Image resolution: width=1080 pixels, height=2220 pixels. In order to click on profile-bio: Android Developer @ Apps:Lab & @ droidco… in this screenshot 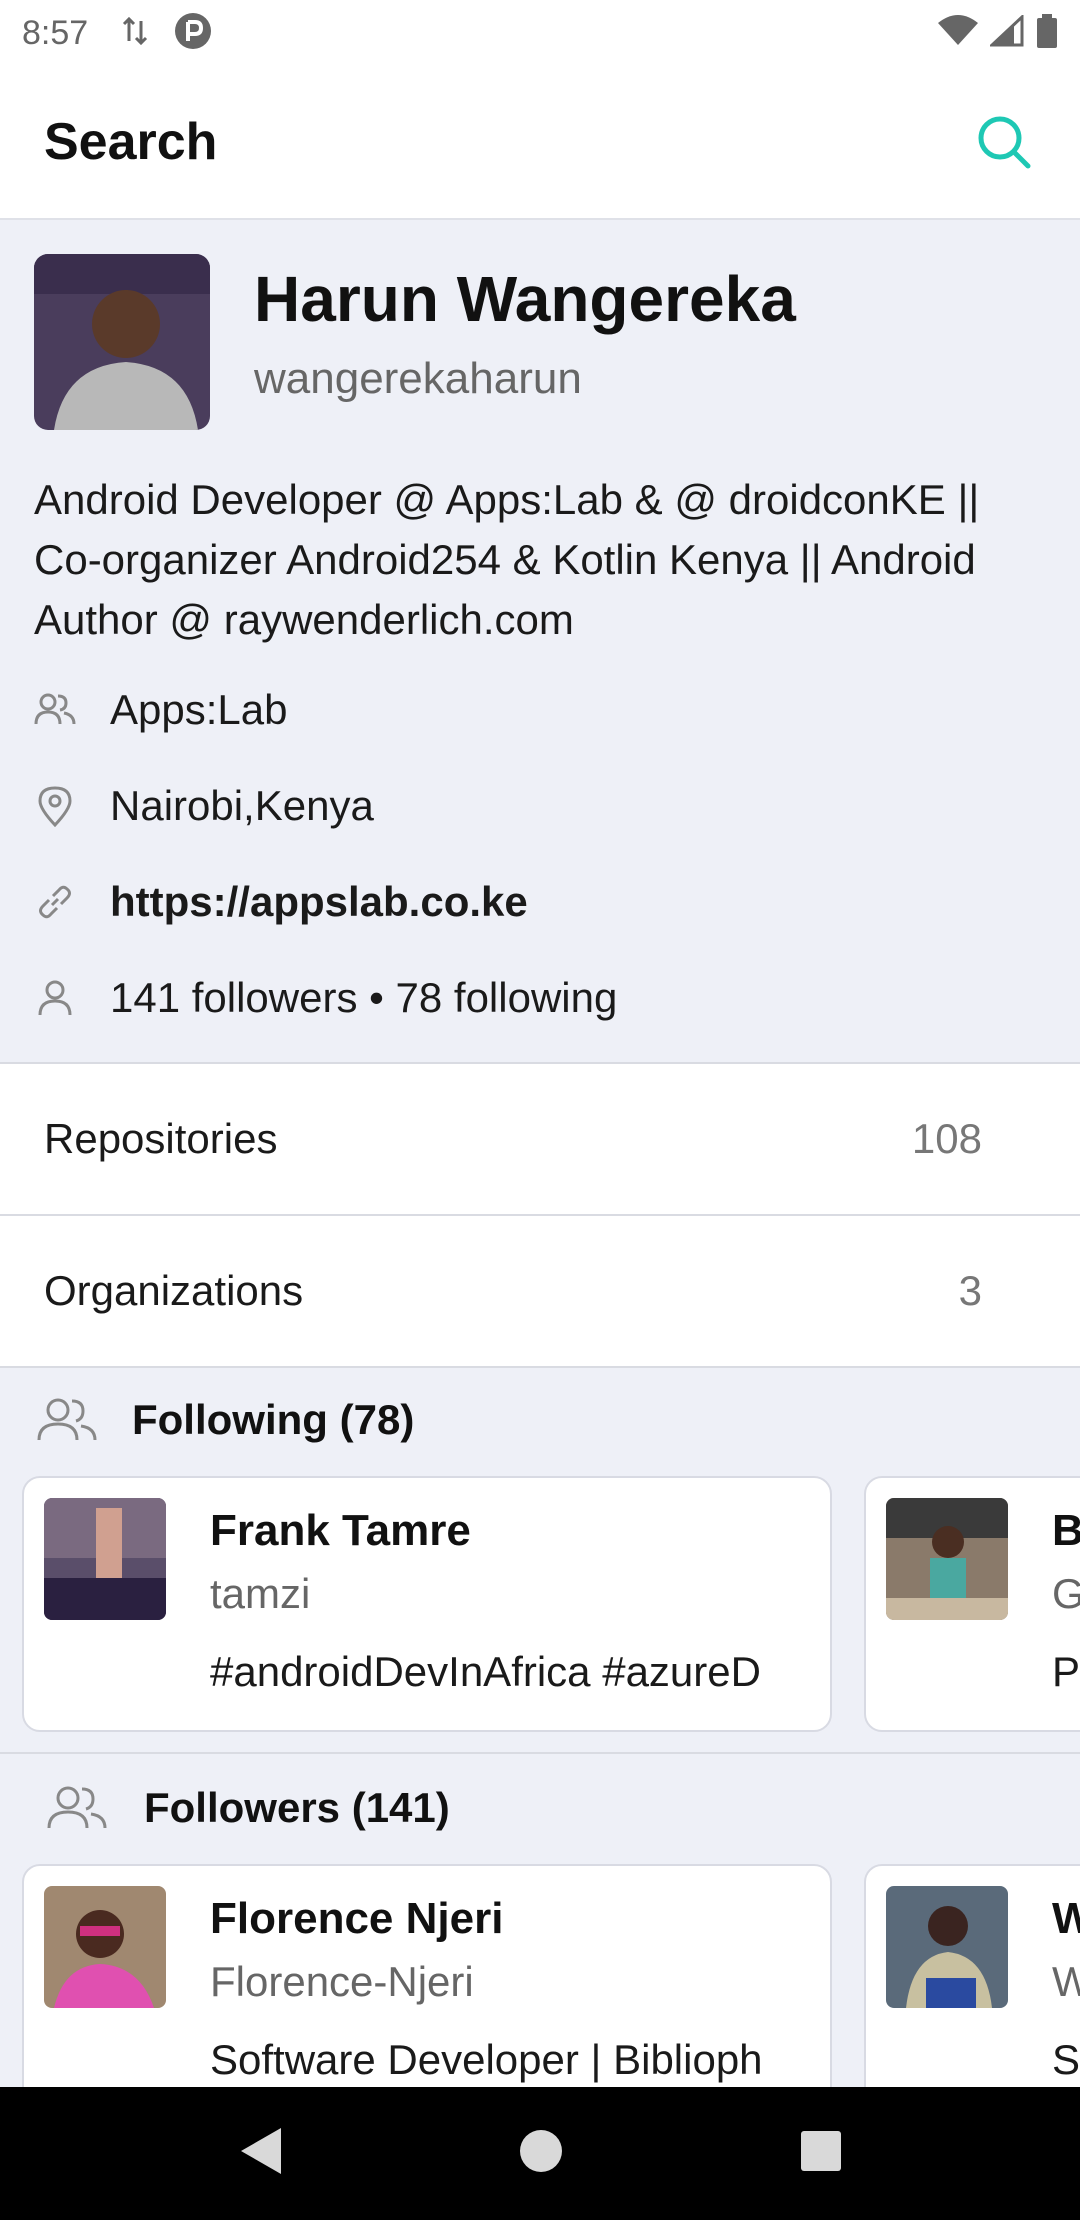, I will do `click(507, 559)`.